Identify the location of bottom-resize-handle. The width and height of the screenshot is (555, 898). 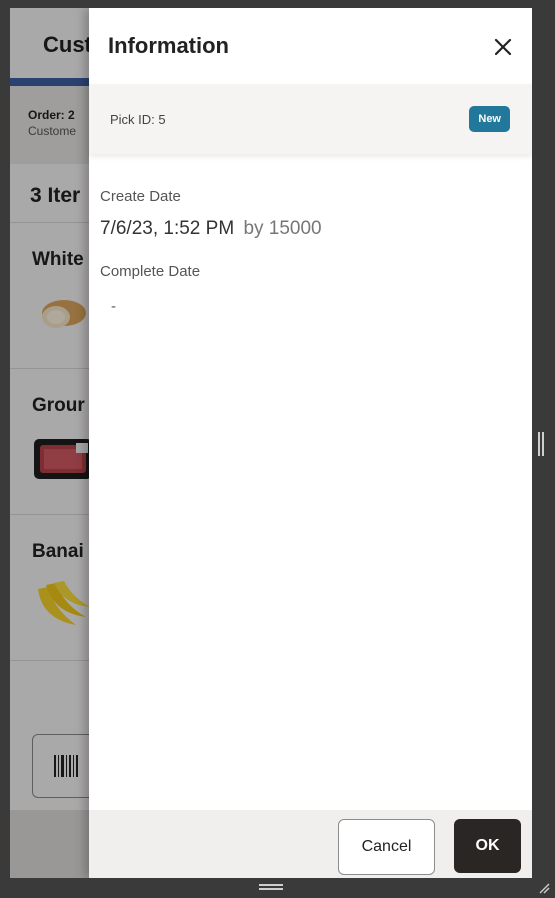
(271, 887).